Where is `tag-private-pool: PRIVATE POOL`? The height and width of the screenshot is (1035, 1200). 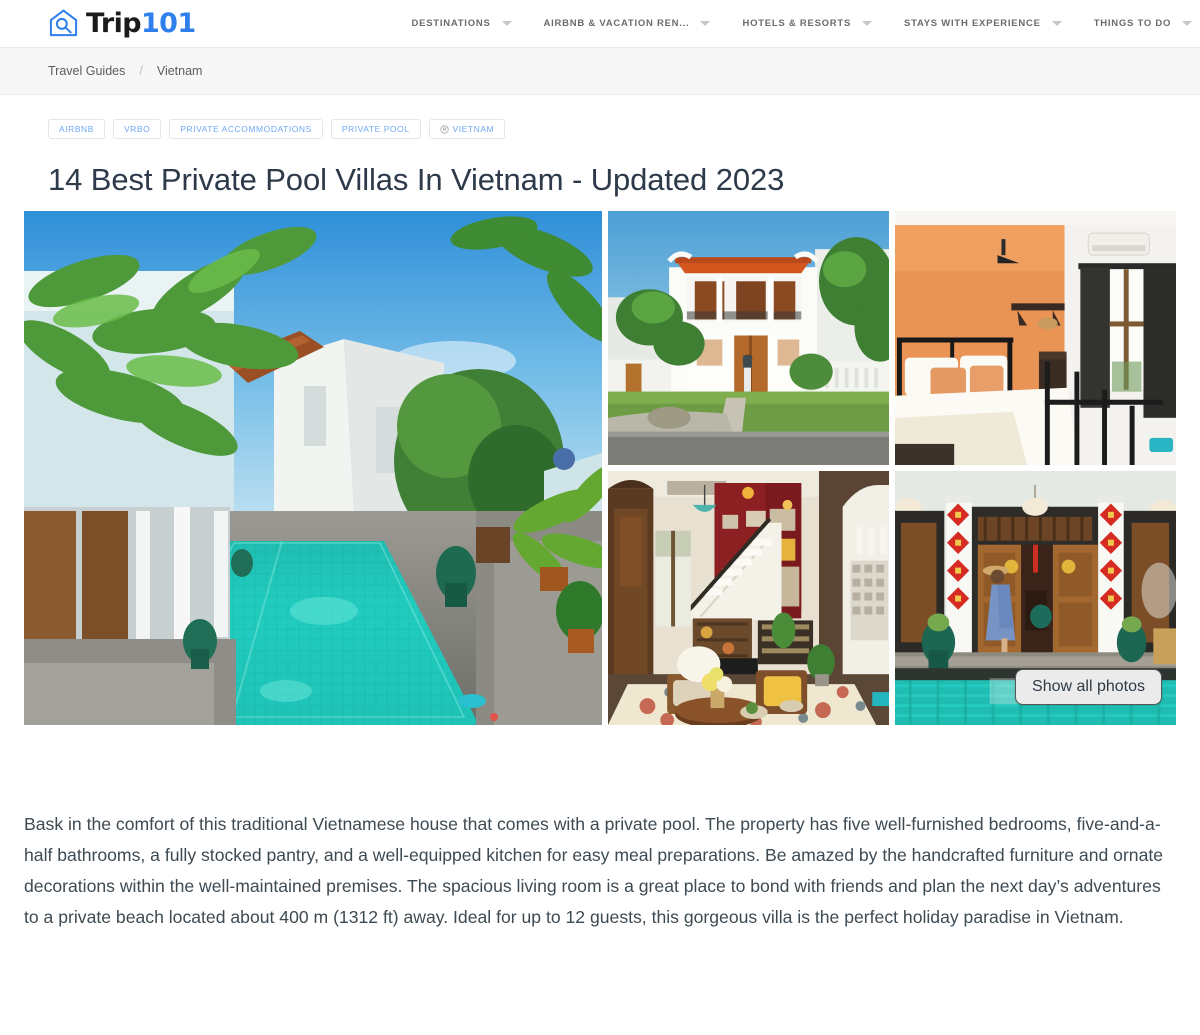
tag-private-pool: PRIVATE POOL is located at coordinates (375, 129).